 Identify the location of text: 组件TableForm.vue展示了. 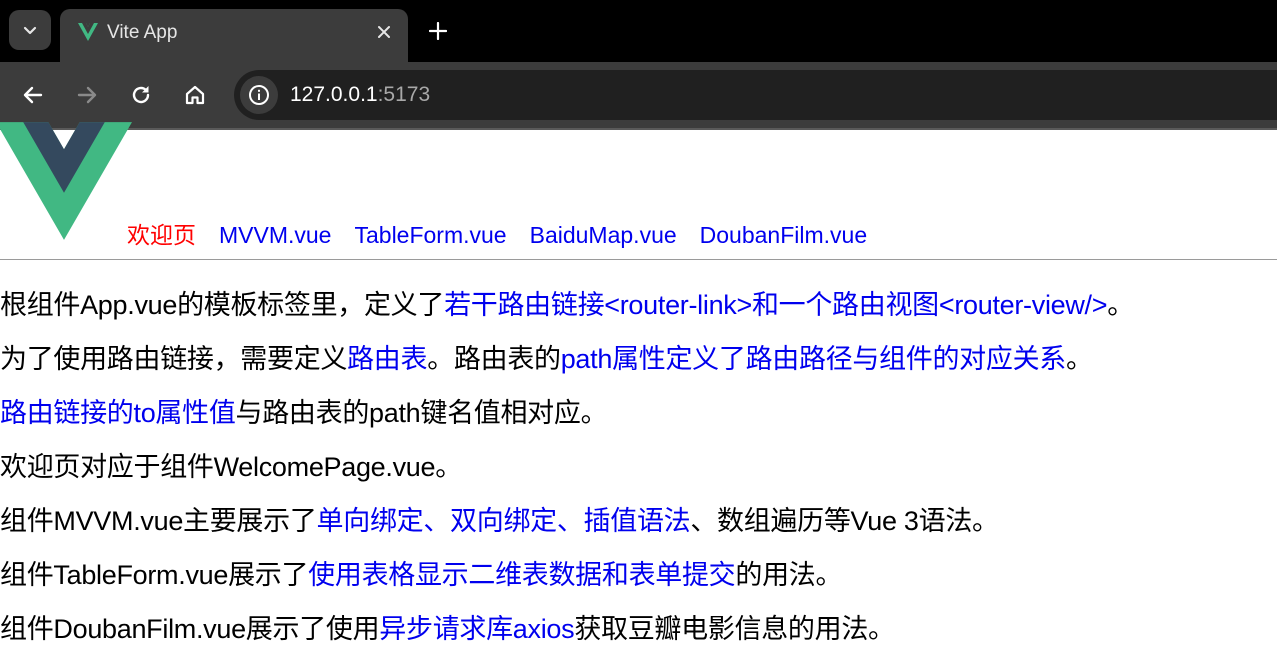
(154, 575).